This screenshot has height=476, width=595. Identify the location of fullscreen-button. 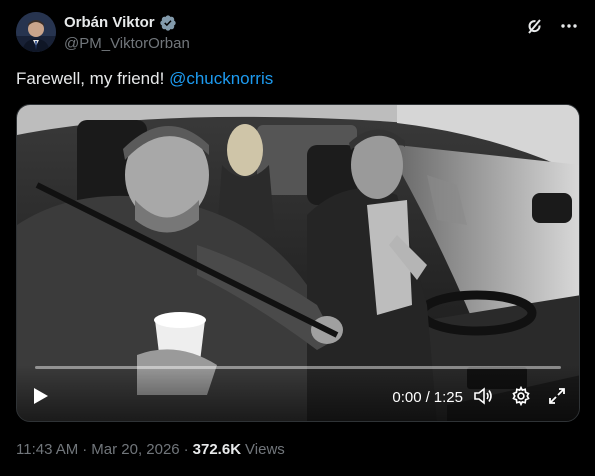
(557, 398).